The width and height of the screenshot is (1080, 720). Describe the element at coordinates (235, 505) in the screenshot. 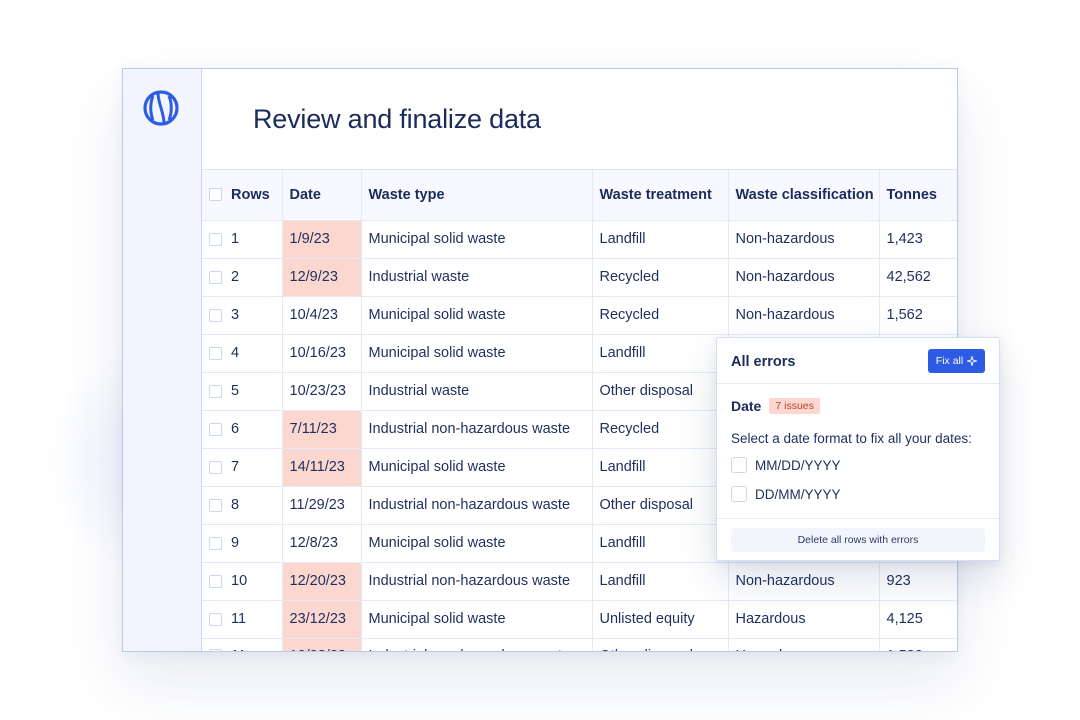

I see `row-number: 8` at that location.